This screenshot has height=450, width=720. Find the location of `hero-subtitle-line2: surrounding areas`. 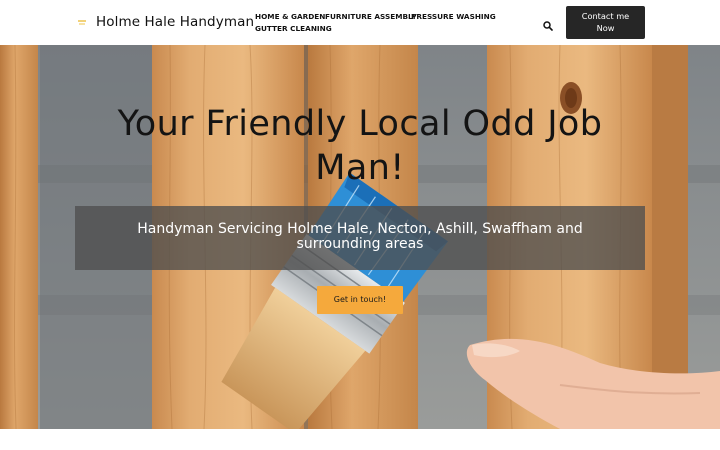

hero-subtitle-line2: surrounding areas is located at coordinates (360, 244).